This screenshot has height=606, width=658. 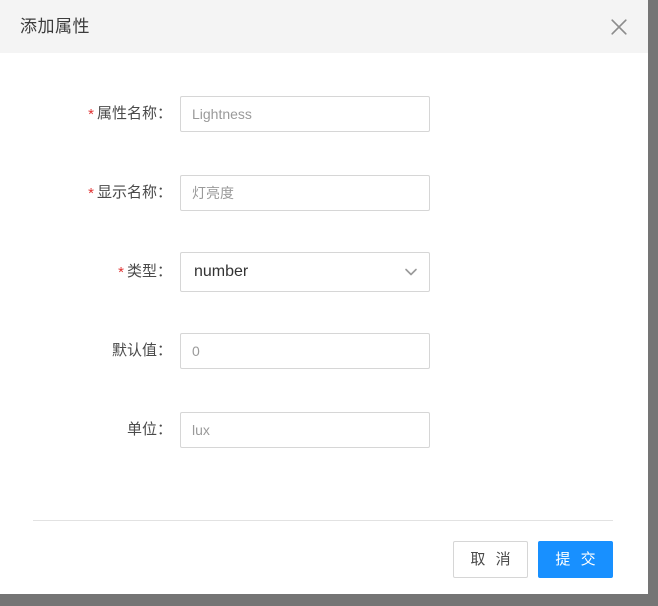 I want to click on label-display-name: * 显示名称：, so click(x=86, y=193).